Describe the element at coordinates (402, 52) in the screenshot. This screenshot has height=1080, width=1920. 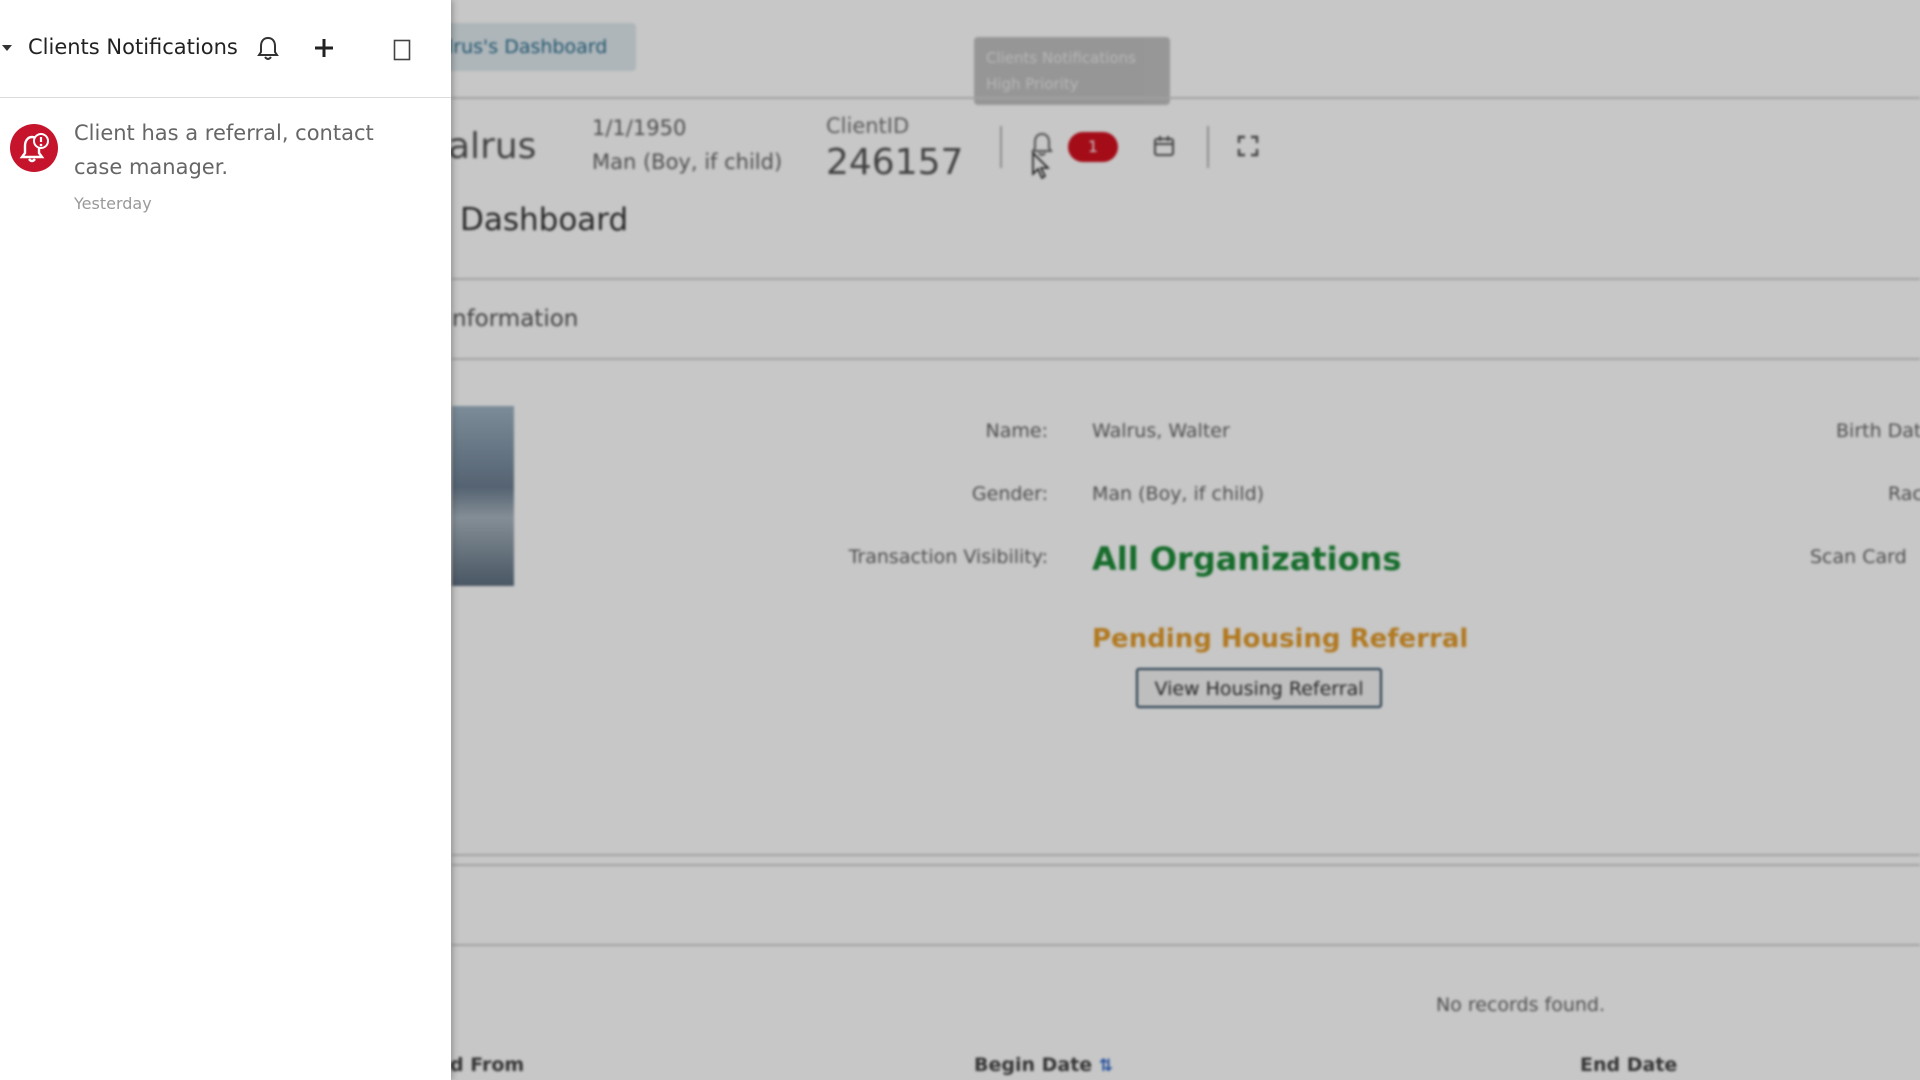
I see `square-icon` at that location.